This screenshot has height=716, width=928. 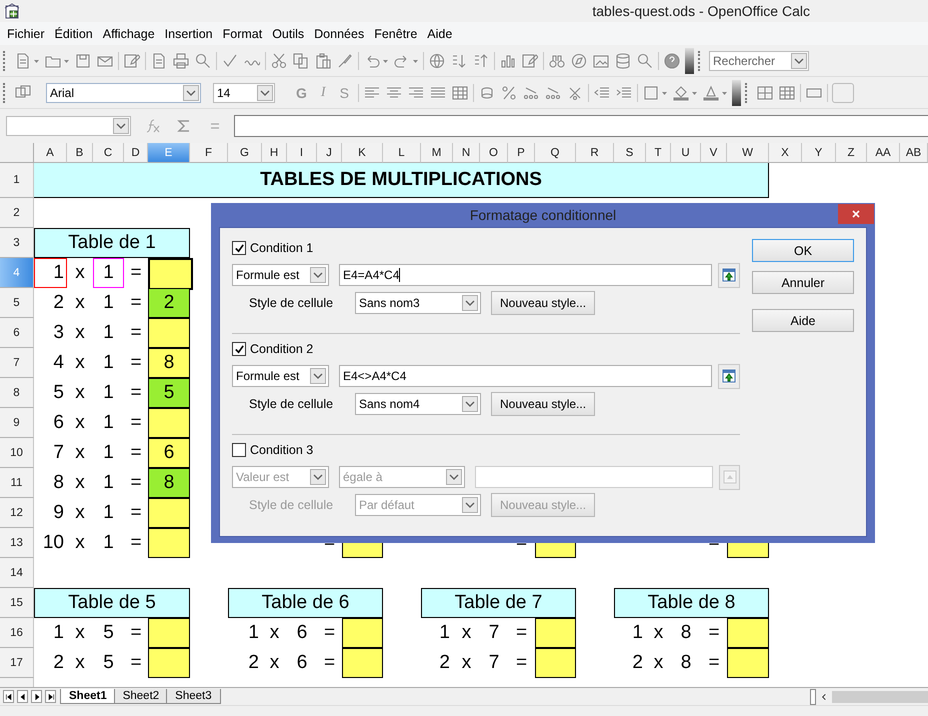 What do you see at coordinates (282, 248) in the screenshot?
I see `checkbox-label: Condition 1` at bounding box center [282, 248].